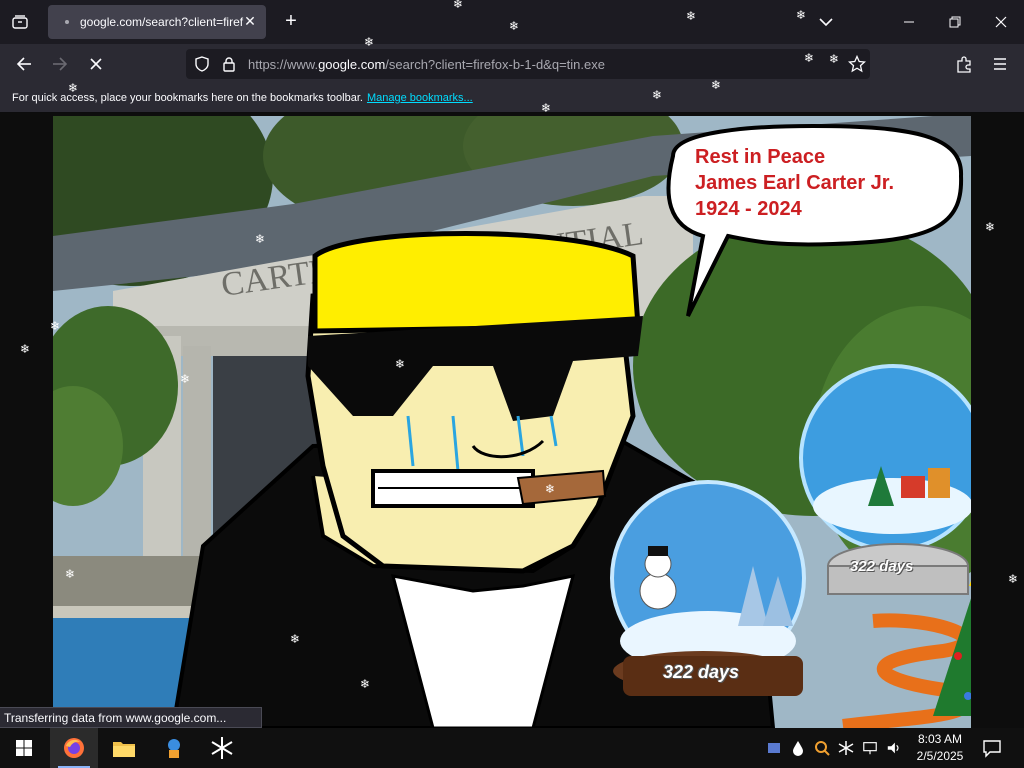 This screenshot has height=768, width=1024. Describe the element at coordinates (352, 64) in the screenshot. I see `url-host: google.com` at that location.